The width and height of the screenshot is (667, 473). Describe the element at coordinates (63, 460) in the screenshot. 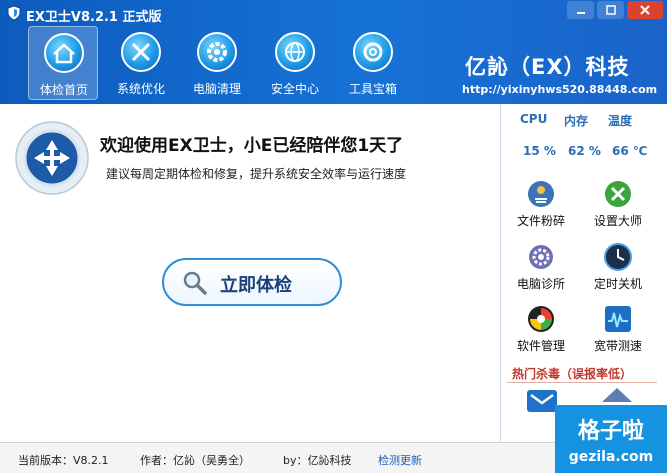

I see `version-text: 当前版本：V8.2.1` at that location.